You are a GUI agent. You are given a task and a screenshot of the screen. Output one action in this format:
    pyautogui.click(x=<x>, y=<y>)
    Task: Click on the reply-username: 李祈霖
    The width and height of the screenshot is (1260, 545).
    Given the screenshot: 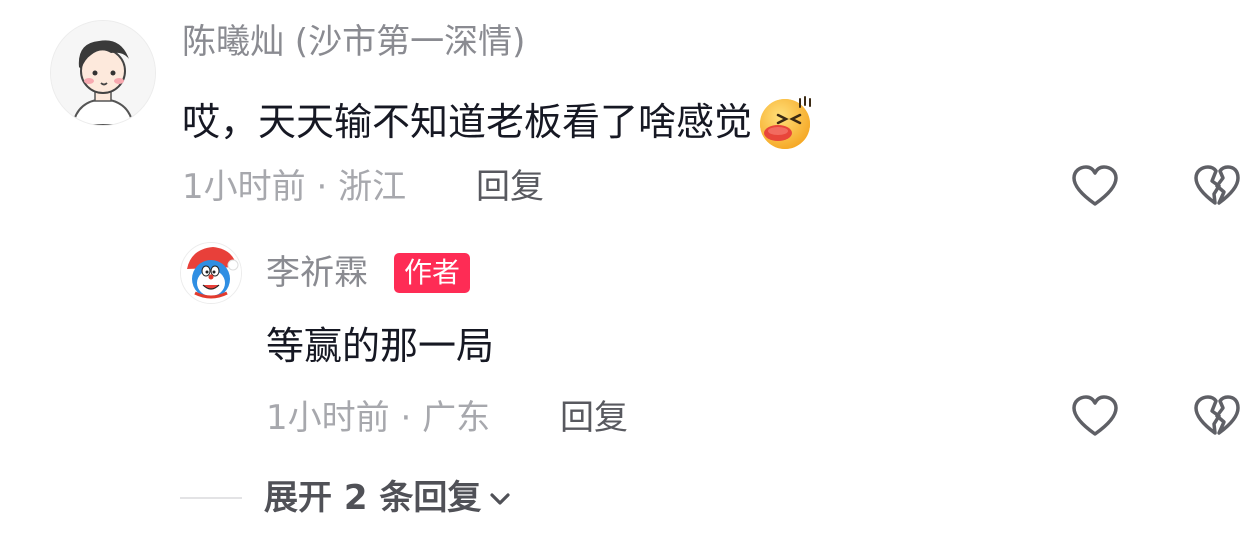 What is the action you would take?
    pyautogui.click(x=317, y=273)
    